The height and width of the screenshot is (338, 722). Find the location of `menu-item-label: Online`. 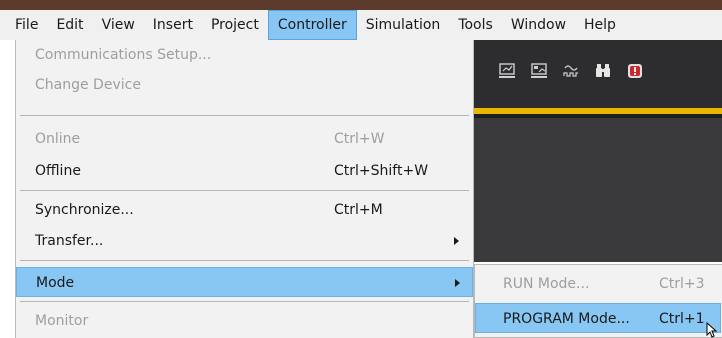

menu-item-label: Online is located at coordinates (58, 139).